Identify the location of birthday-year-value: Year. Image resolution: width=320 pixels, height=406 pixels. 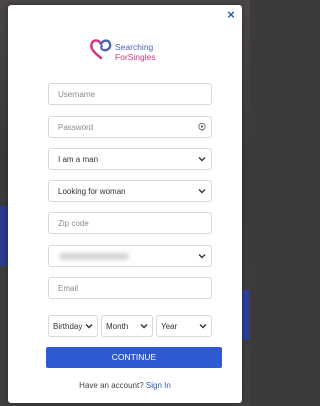
(169, 326).